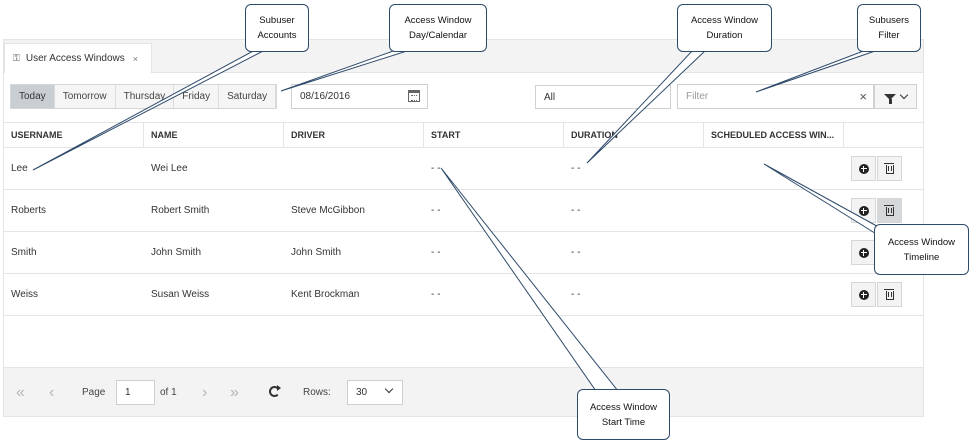  What do you see at coordinates (325, 294) in the screenshot?
I see `cell-driver: Kent Brockman` at bounding box center [325, 294].